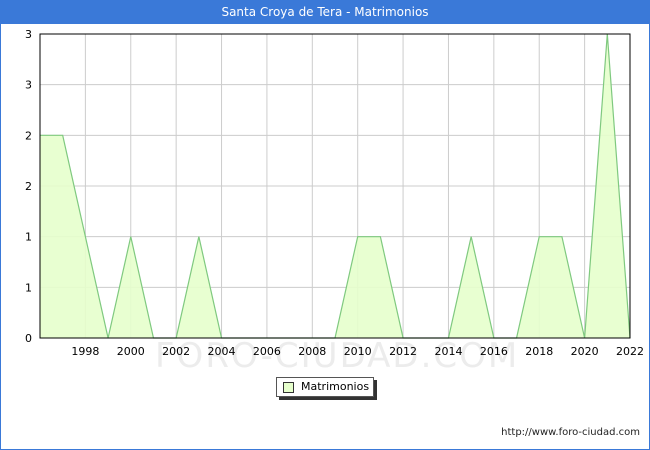 The image size is (650, 450). Describe the element at coordinates (630, 351) in the screenshot. I see `x-tick-label: 2022` at that location.